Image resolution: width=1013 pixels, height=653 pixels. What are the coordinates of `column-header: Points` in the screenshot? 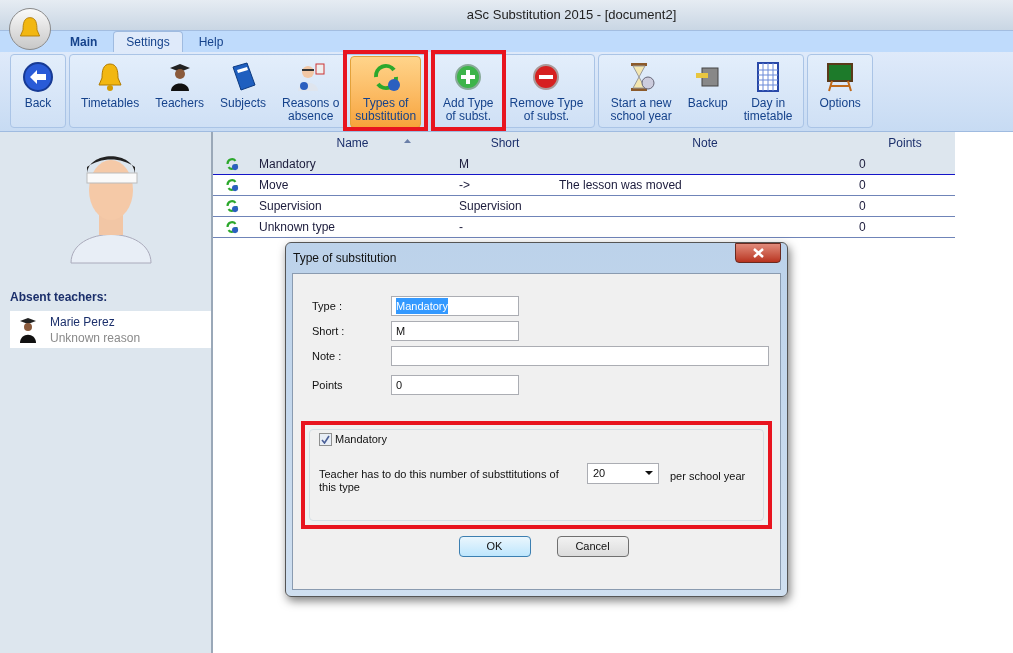 It's located at (905, 143).